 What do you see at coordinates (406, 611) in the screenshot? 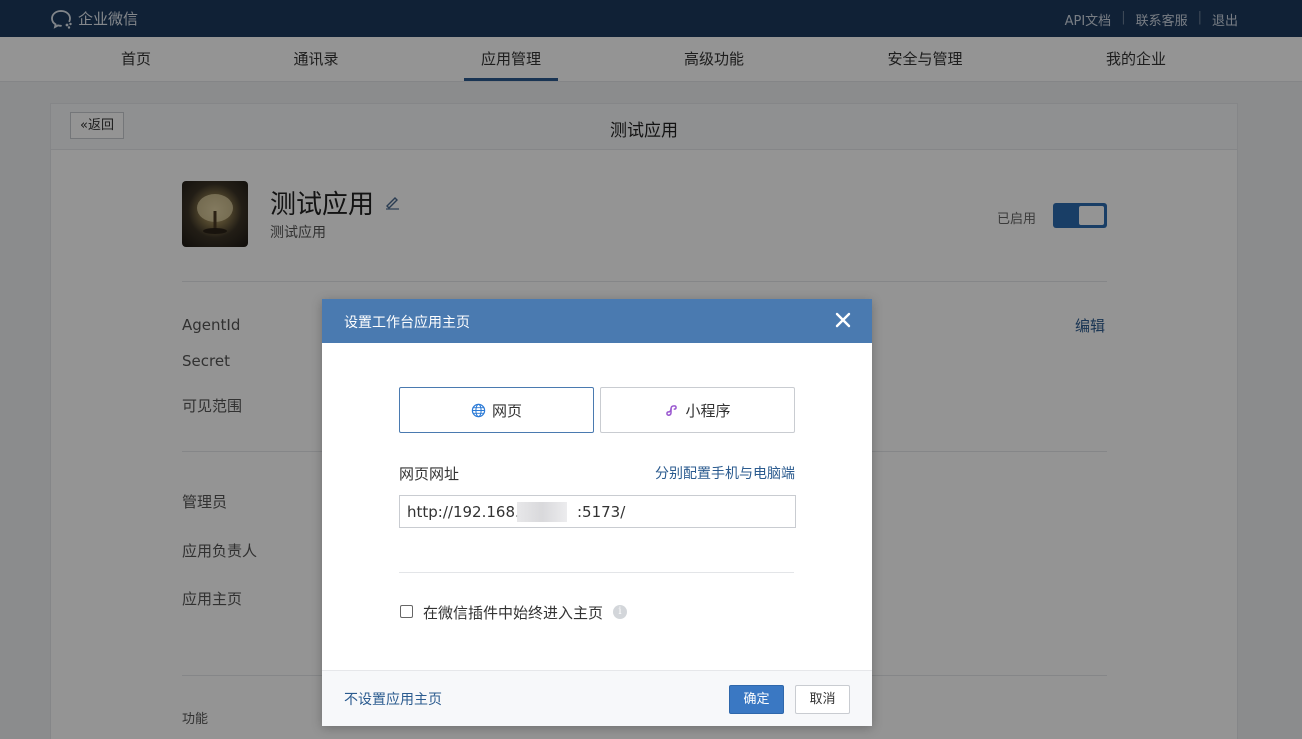
I see `always-homepage-checkbox` at bounding box center [406, 611].